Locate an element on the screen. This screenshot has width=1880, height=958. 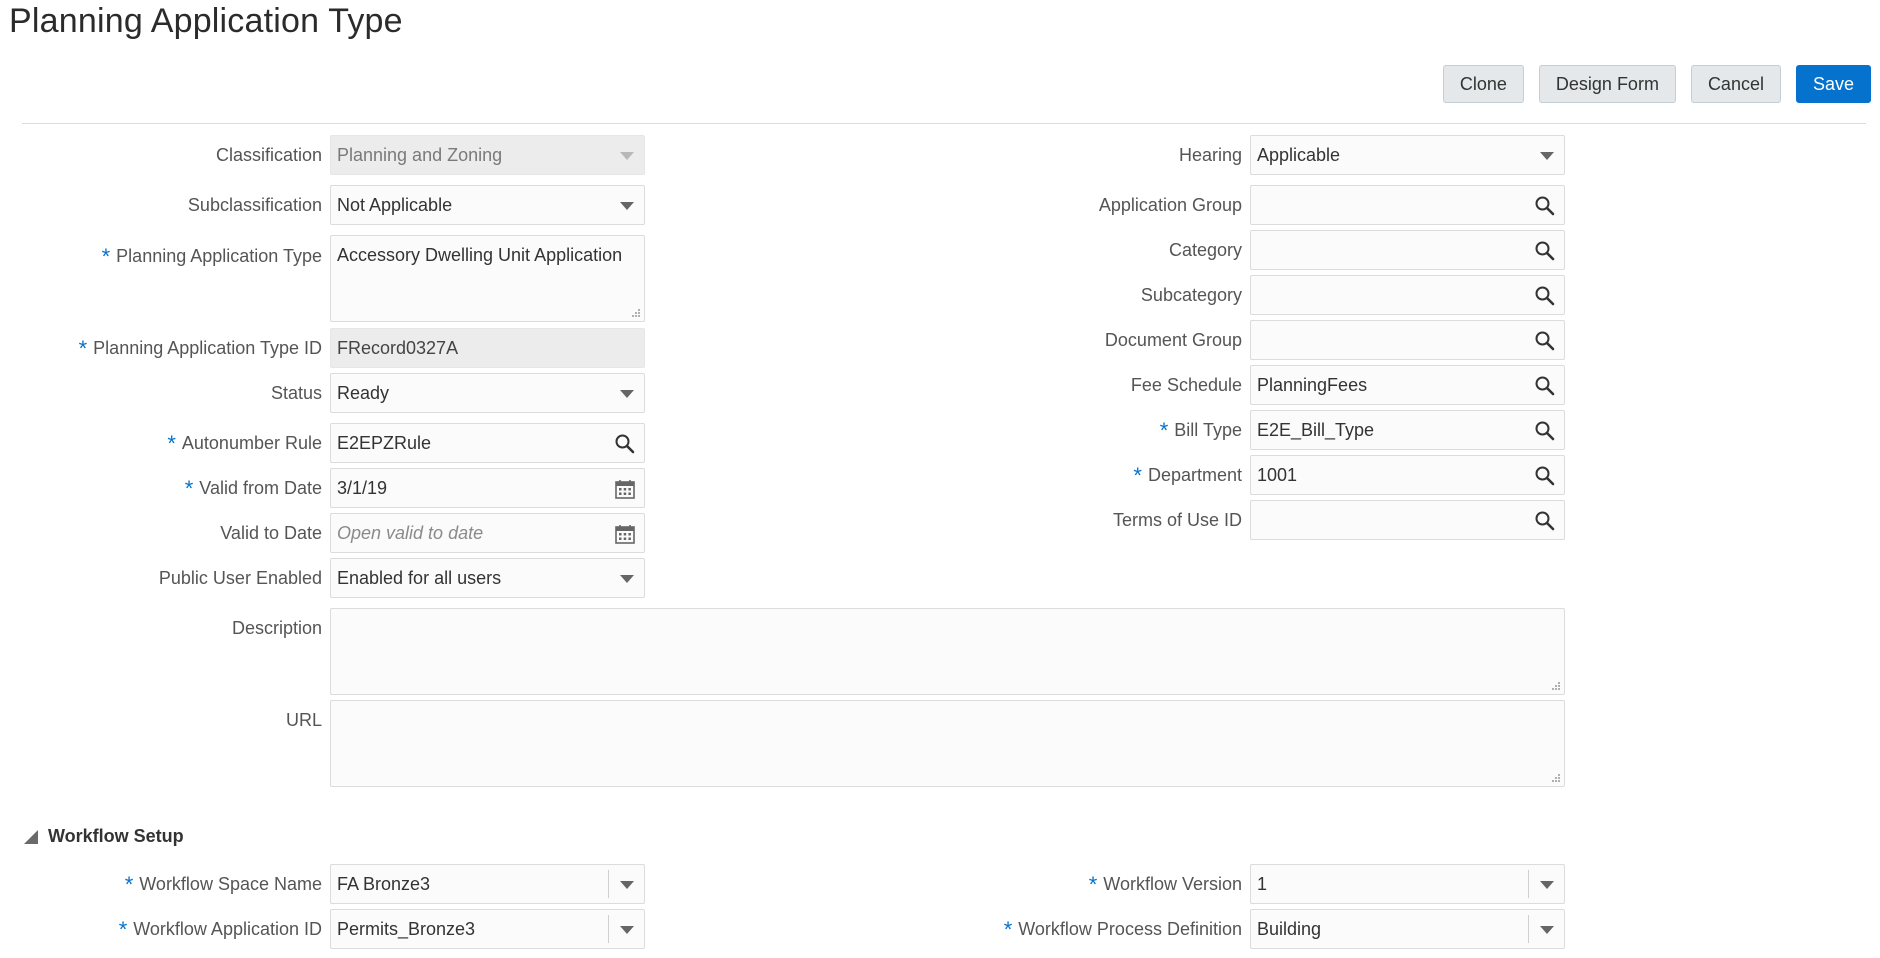
bill-type-label-wrap: * Bill Type is located at coordinates (1201, 430).